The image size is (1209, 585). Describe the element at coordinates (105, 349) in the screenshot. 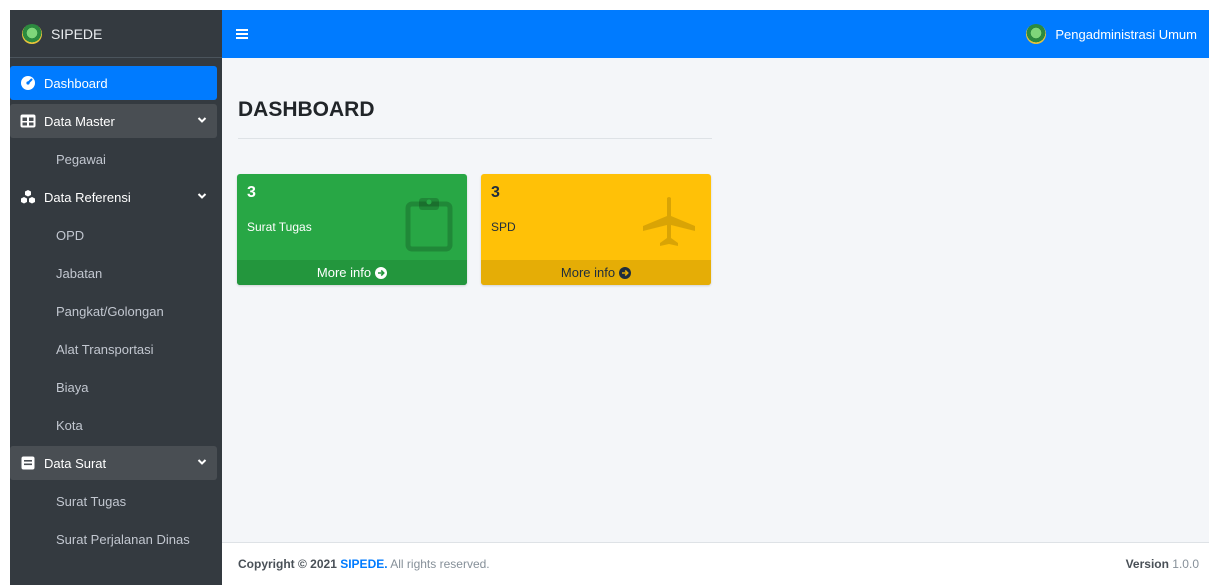

I see `sidebar-item-label: Alat Transportasi` at that location.